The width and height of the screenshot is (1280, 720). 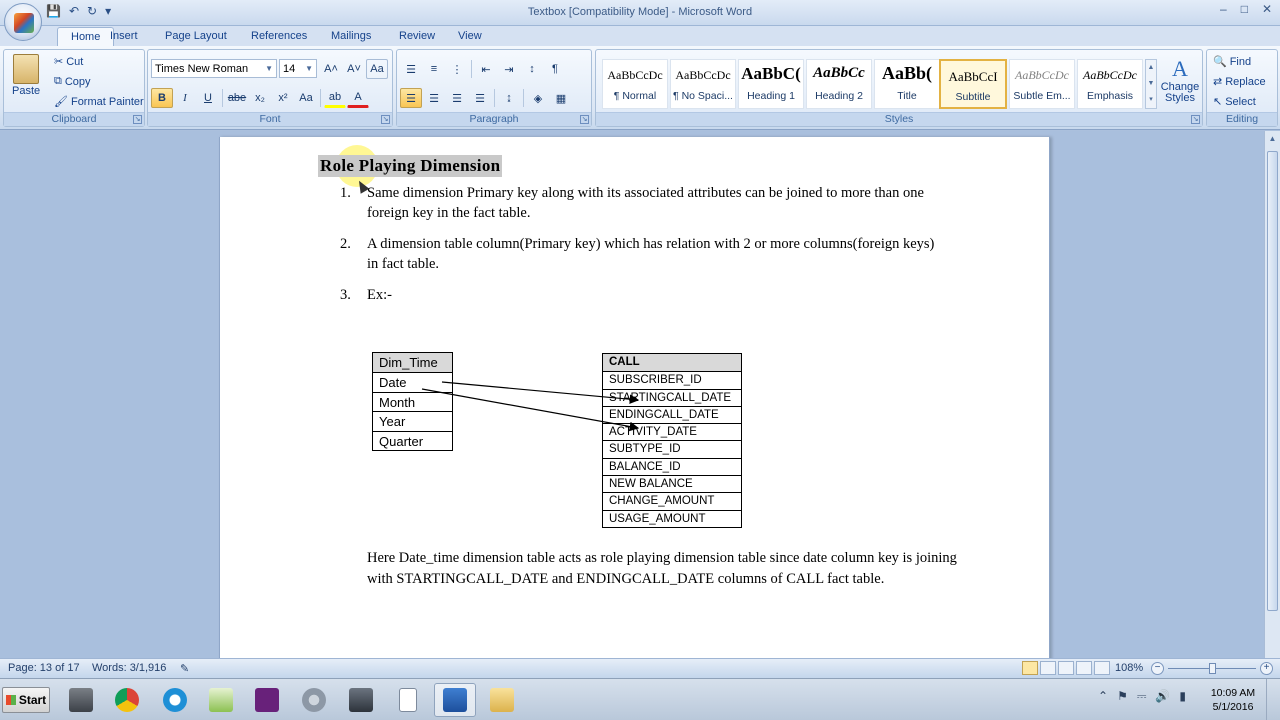 What do you see at coordinates (1272, 381) in the screenshot?
I see `scrollbar-thumb` at bounding box center [1272, 381].